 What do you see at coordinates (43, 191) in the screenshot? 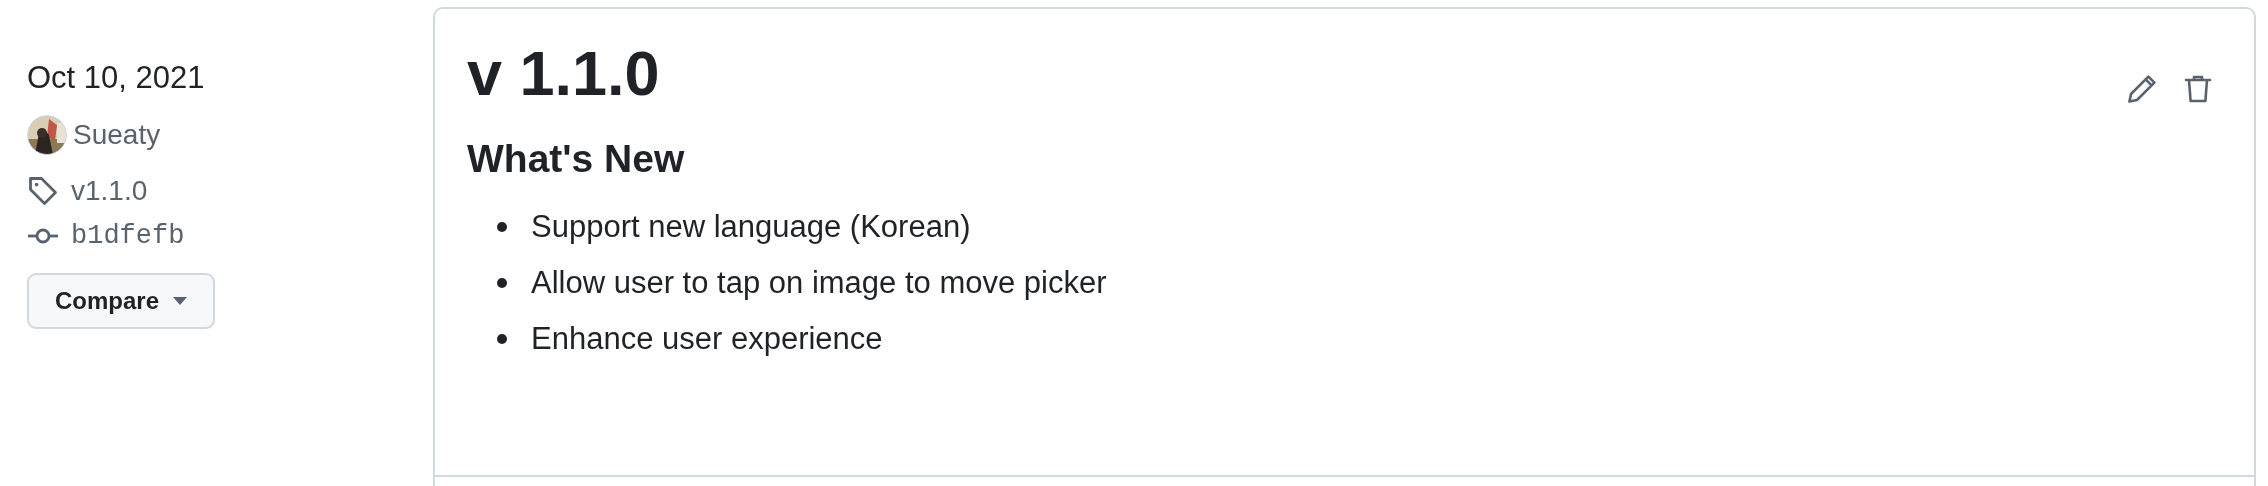
I see `tag-icon` at bounding box center [43, 191].